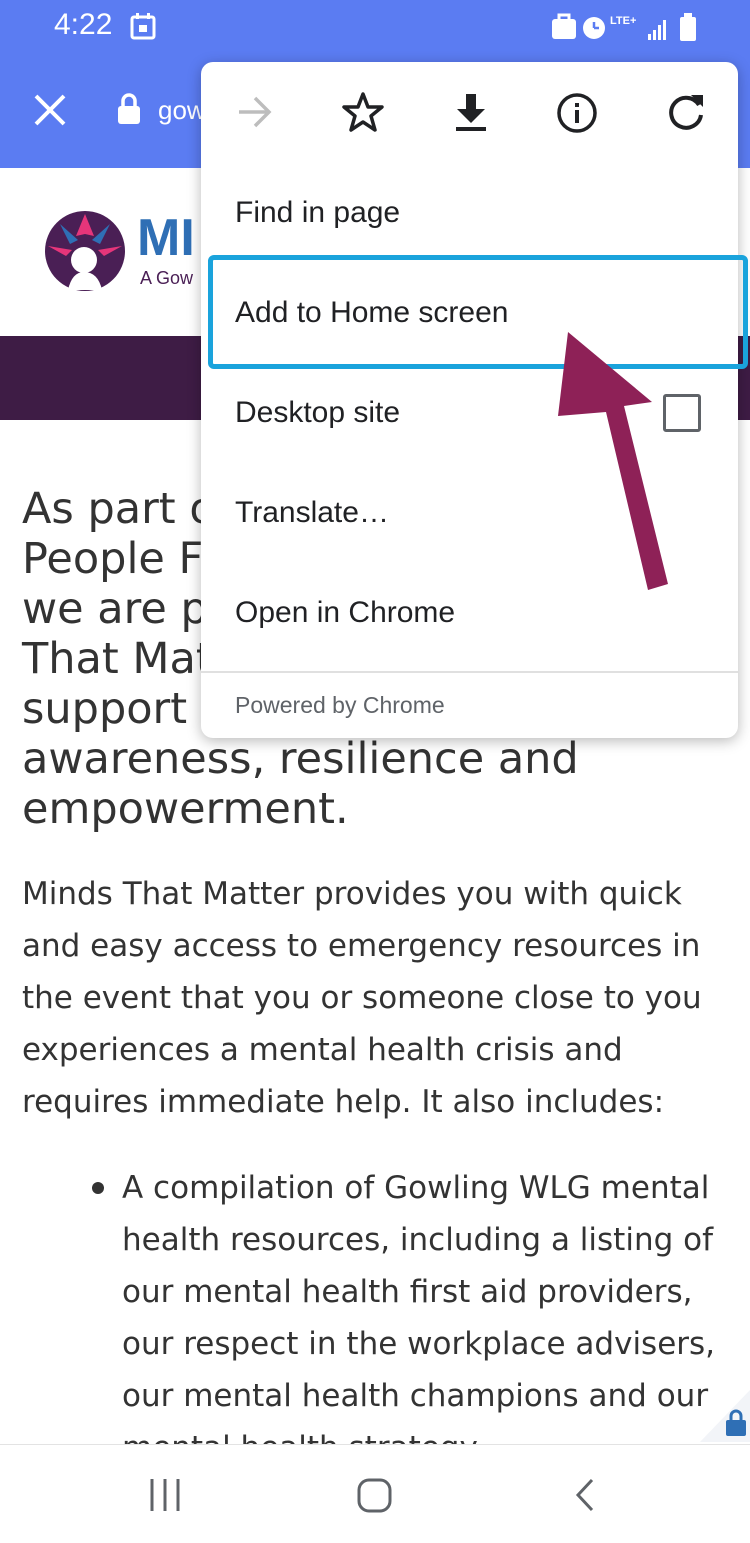 The image size is (750, 1543). What do you see at coordinates (613, 461) in the screenshot?
I see `annotation-arrow-icon` at bounding box center [613, 461].